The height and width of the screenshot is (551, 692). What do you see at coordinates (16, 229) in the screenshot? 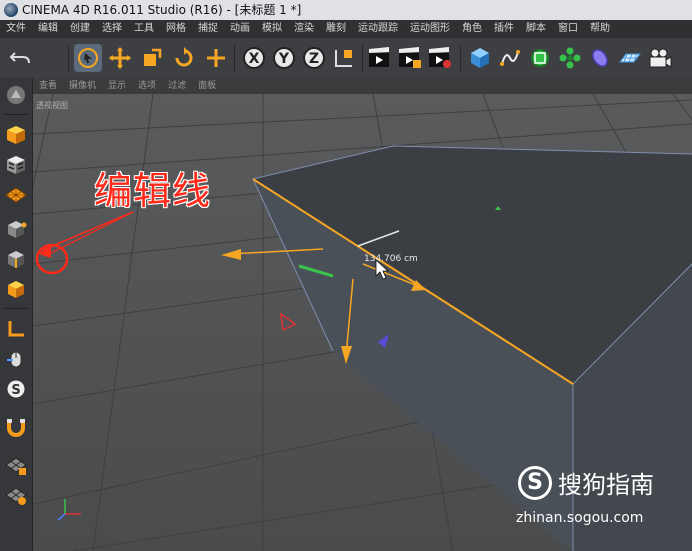
I see `points-mode-icon` at bounding box center [16, 229].